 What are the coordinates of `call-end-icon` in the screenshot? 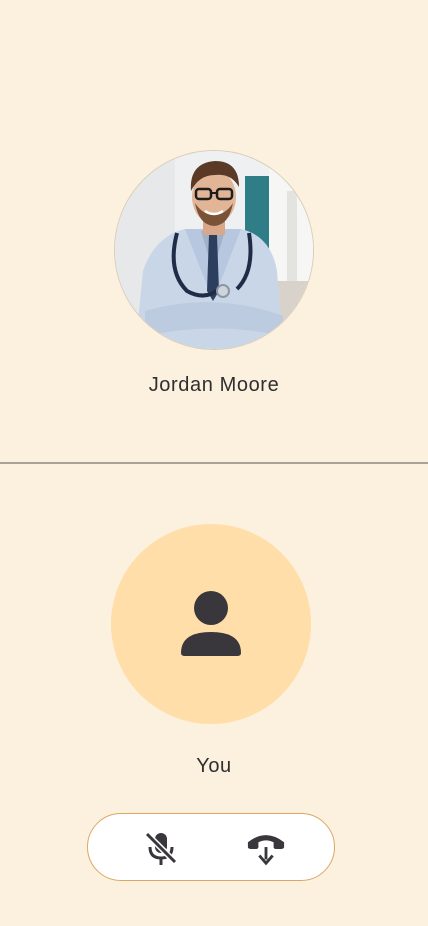 It's located at (266, 850).